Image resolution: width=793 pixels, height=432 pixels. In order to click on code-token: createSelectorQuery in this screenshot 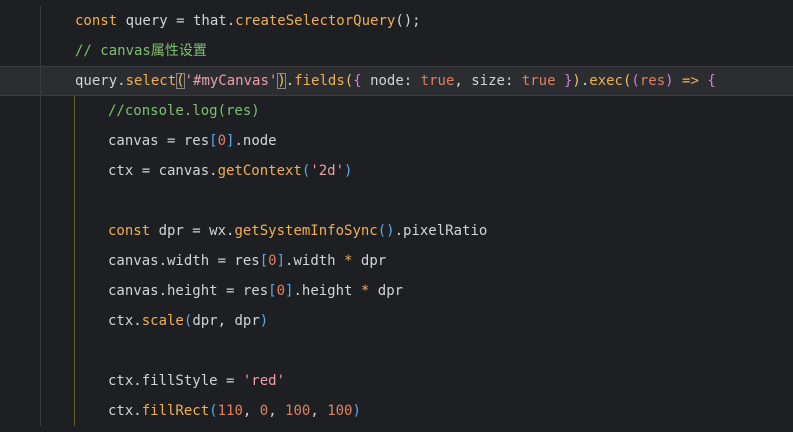, I will do `click(315, 21)`.